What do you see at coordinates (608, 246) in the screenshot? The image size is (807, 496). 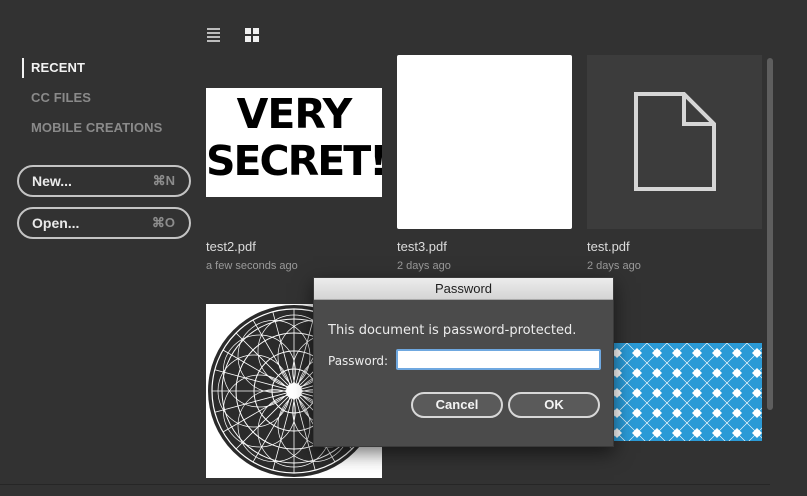 I see `file-name: test.pdf` at bounding box center [608, 246].